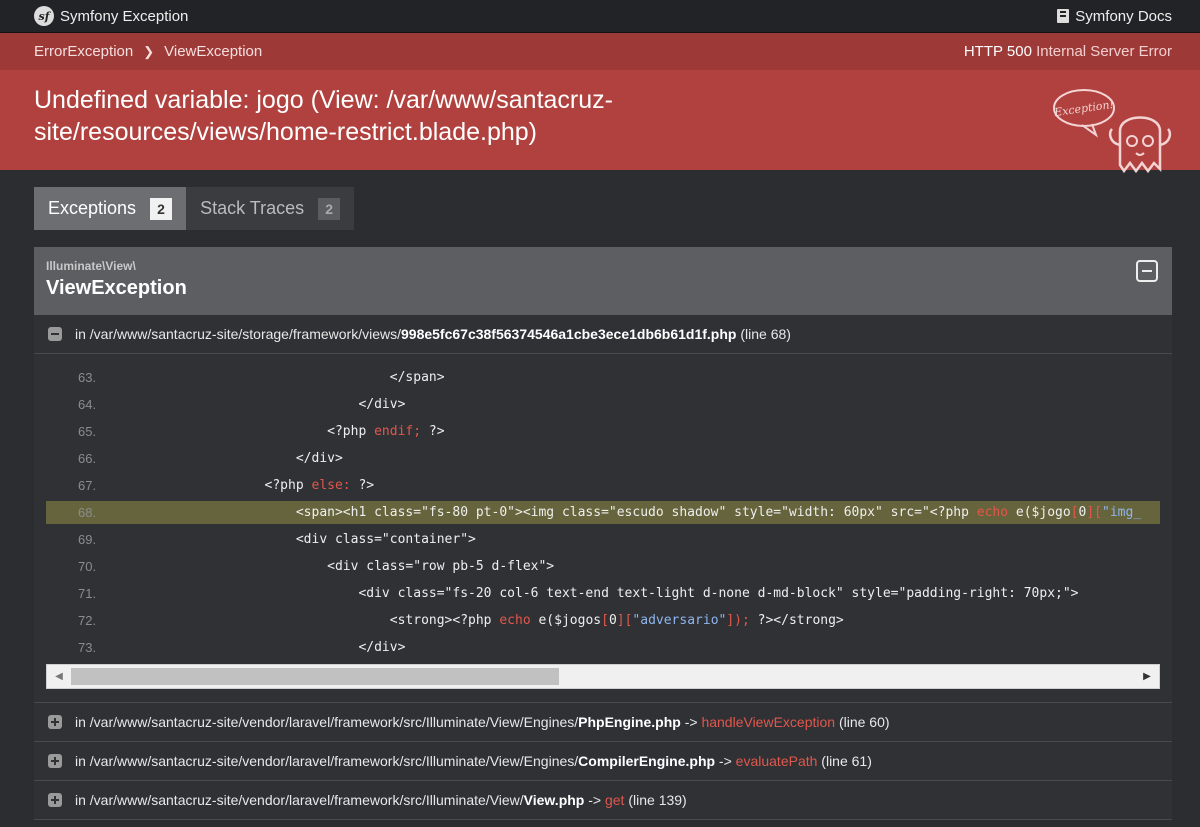  I want to click on line-source: </div>, so click(225, 458).